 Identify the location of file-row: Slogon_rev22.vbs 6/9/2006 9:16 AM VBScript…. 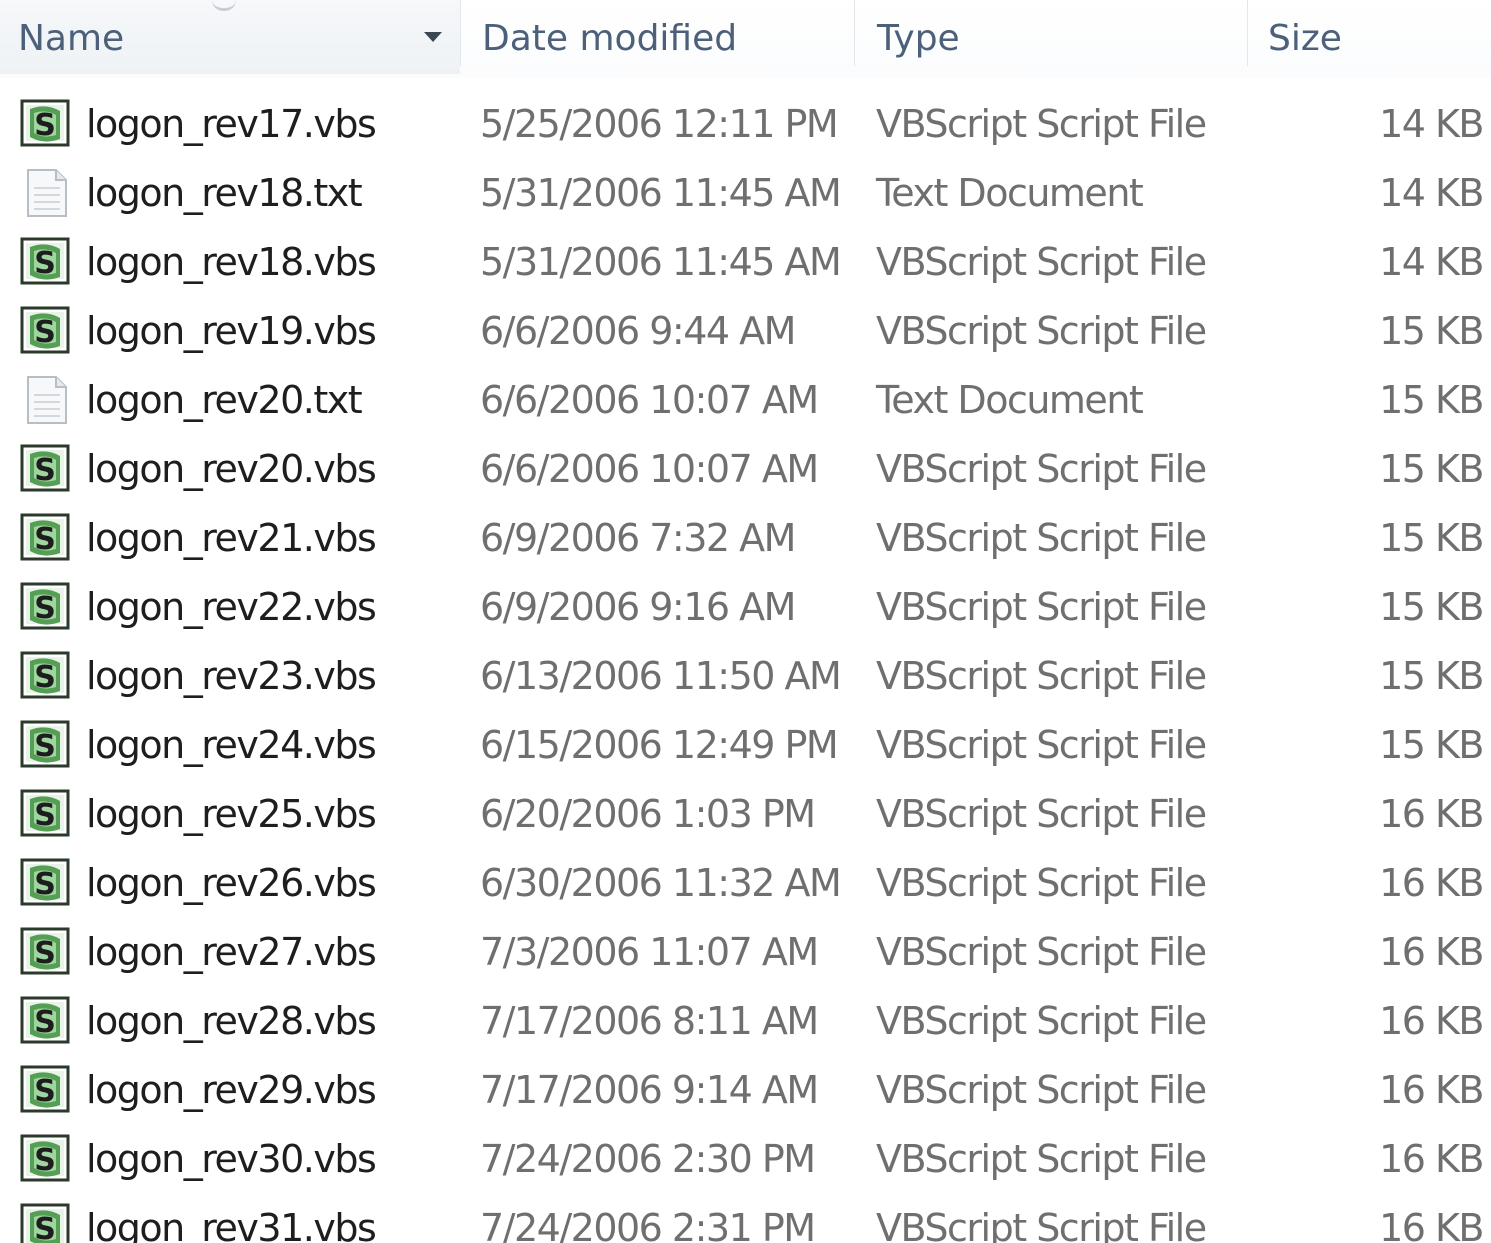
(745, 606).